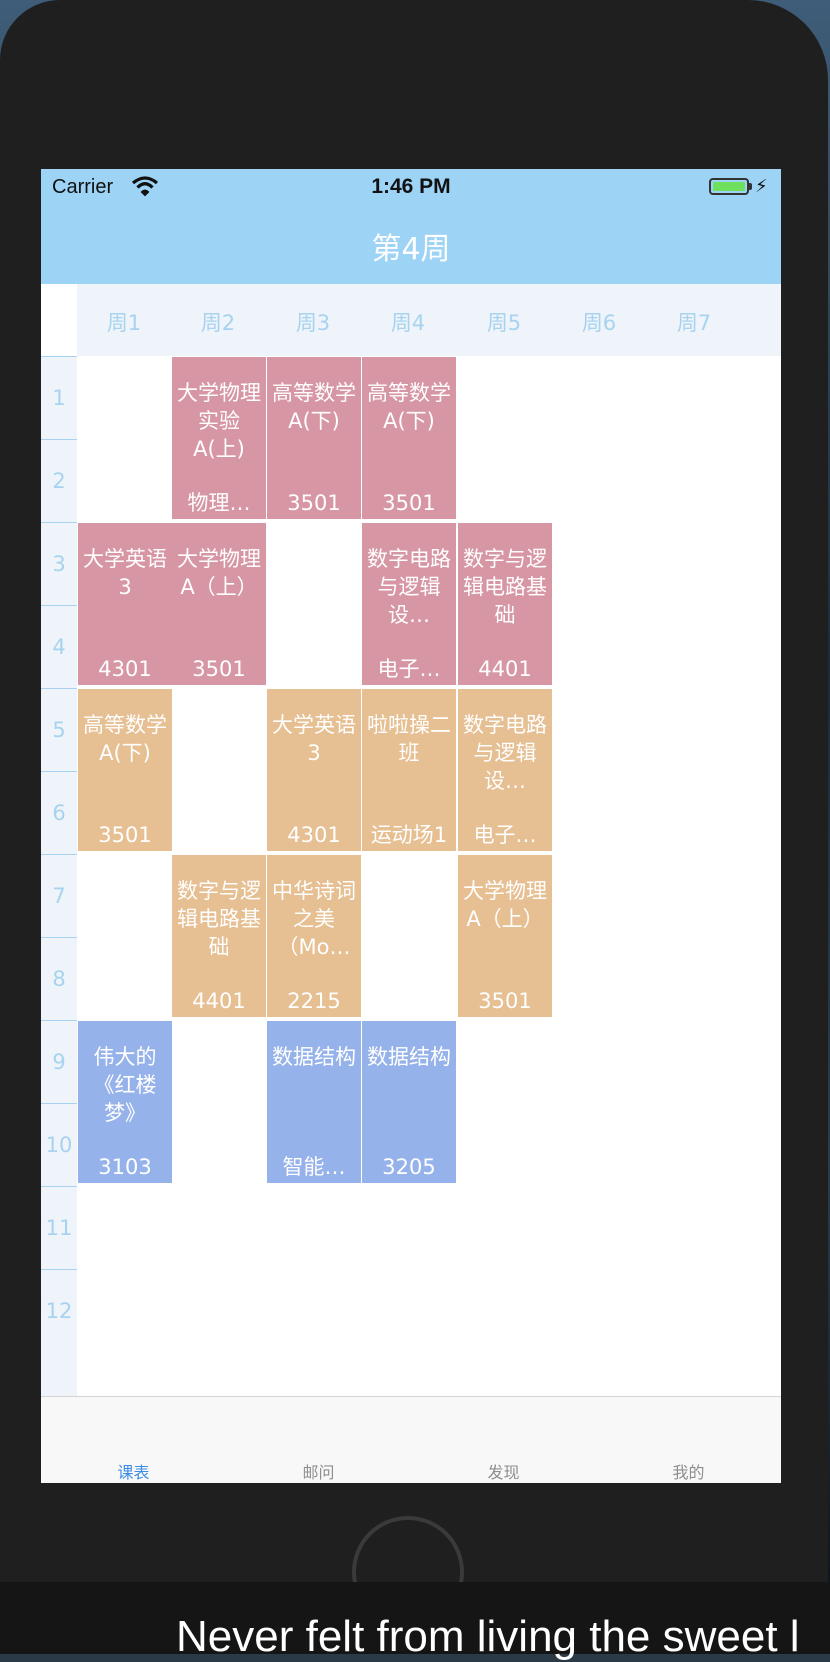 Image resolution: width=830 pixels, height=1662 pixels. What do you see at coordinates (488, 1636) in the screenshot?
I see `video-caption: Never felt from living the sweet l` at bounding box center [488, 1636].